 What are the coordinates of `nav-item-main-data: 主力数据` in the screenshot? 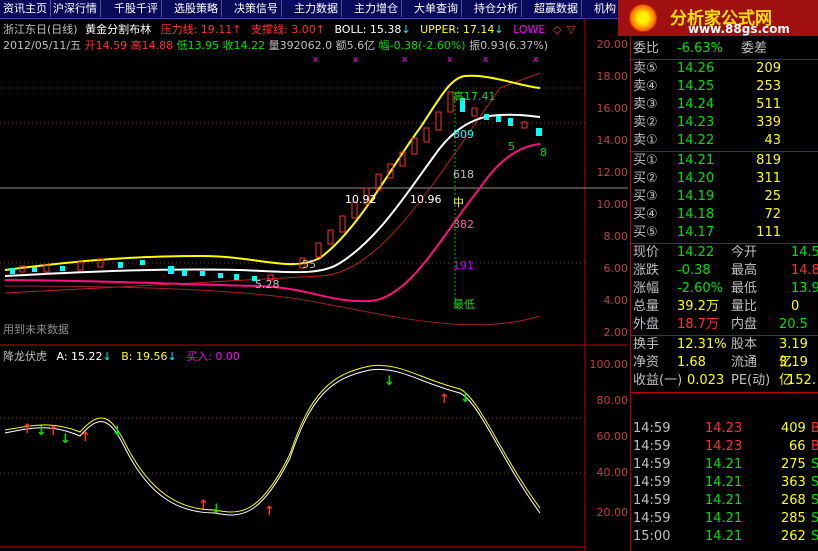 It's located at (316, 8).